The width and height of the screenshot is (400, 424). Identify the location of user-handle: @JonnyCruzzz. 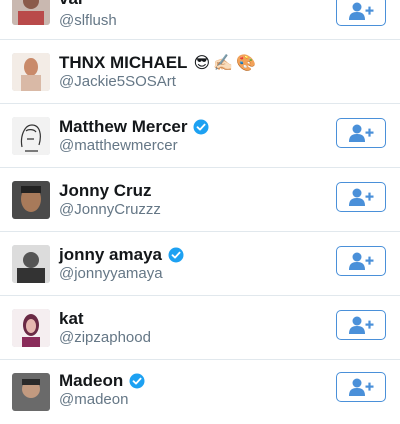
(110, 209).